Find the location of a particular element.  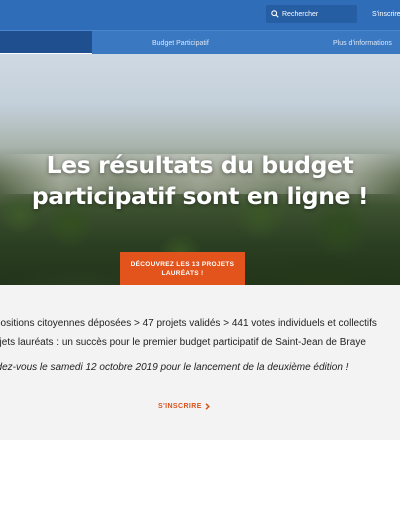

search-placeholder: Rechercher is located at coordinates (300, 14).